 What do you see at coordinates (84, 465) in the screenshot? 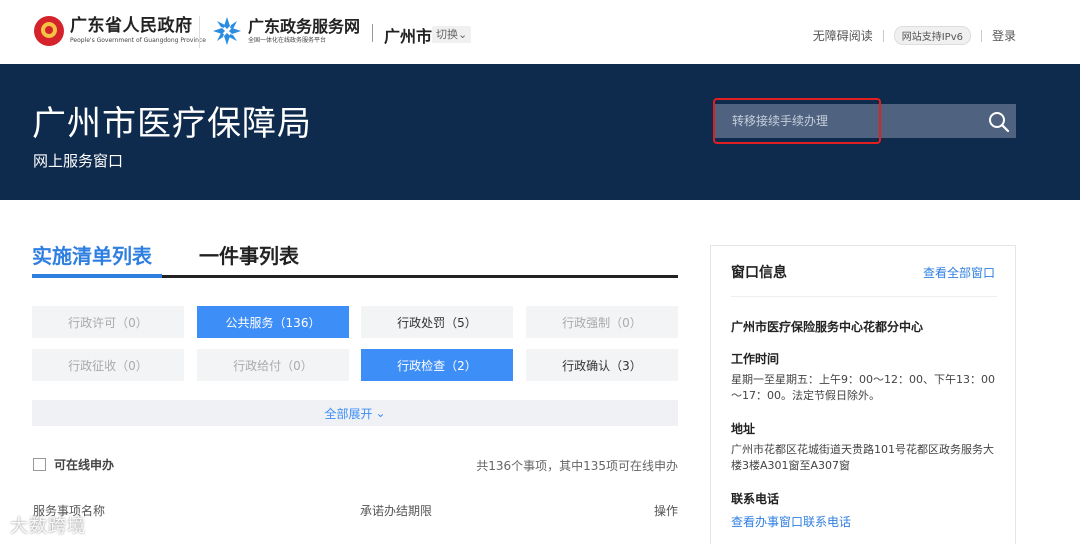
I see `online-apply-label: 可在线申办` at bounding box center [84, 465].